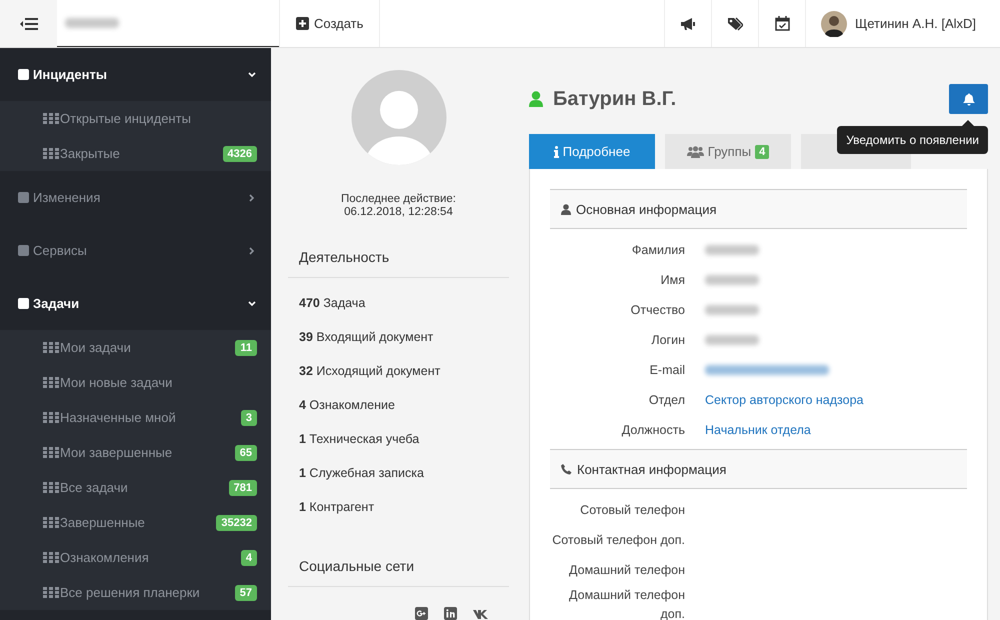  What do you see at coordinates (668, 340) in the screenshot?
I see `field-label: Логин` at bounding box center [668, 340].